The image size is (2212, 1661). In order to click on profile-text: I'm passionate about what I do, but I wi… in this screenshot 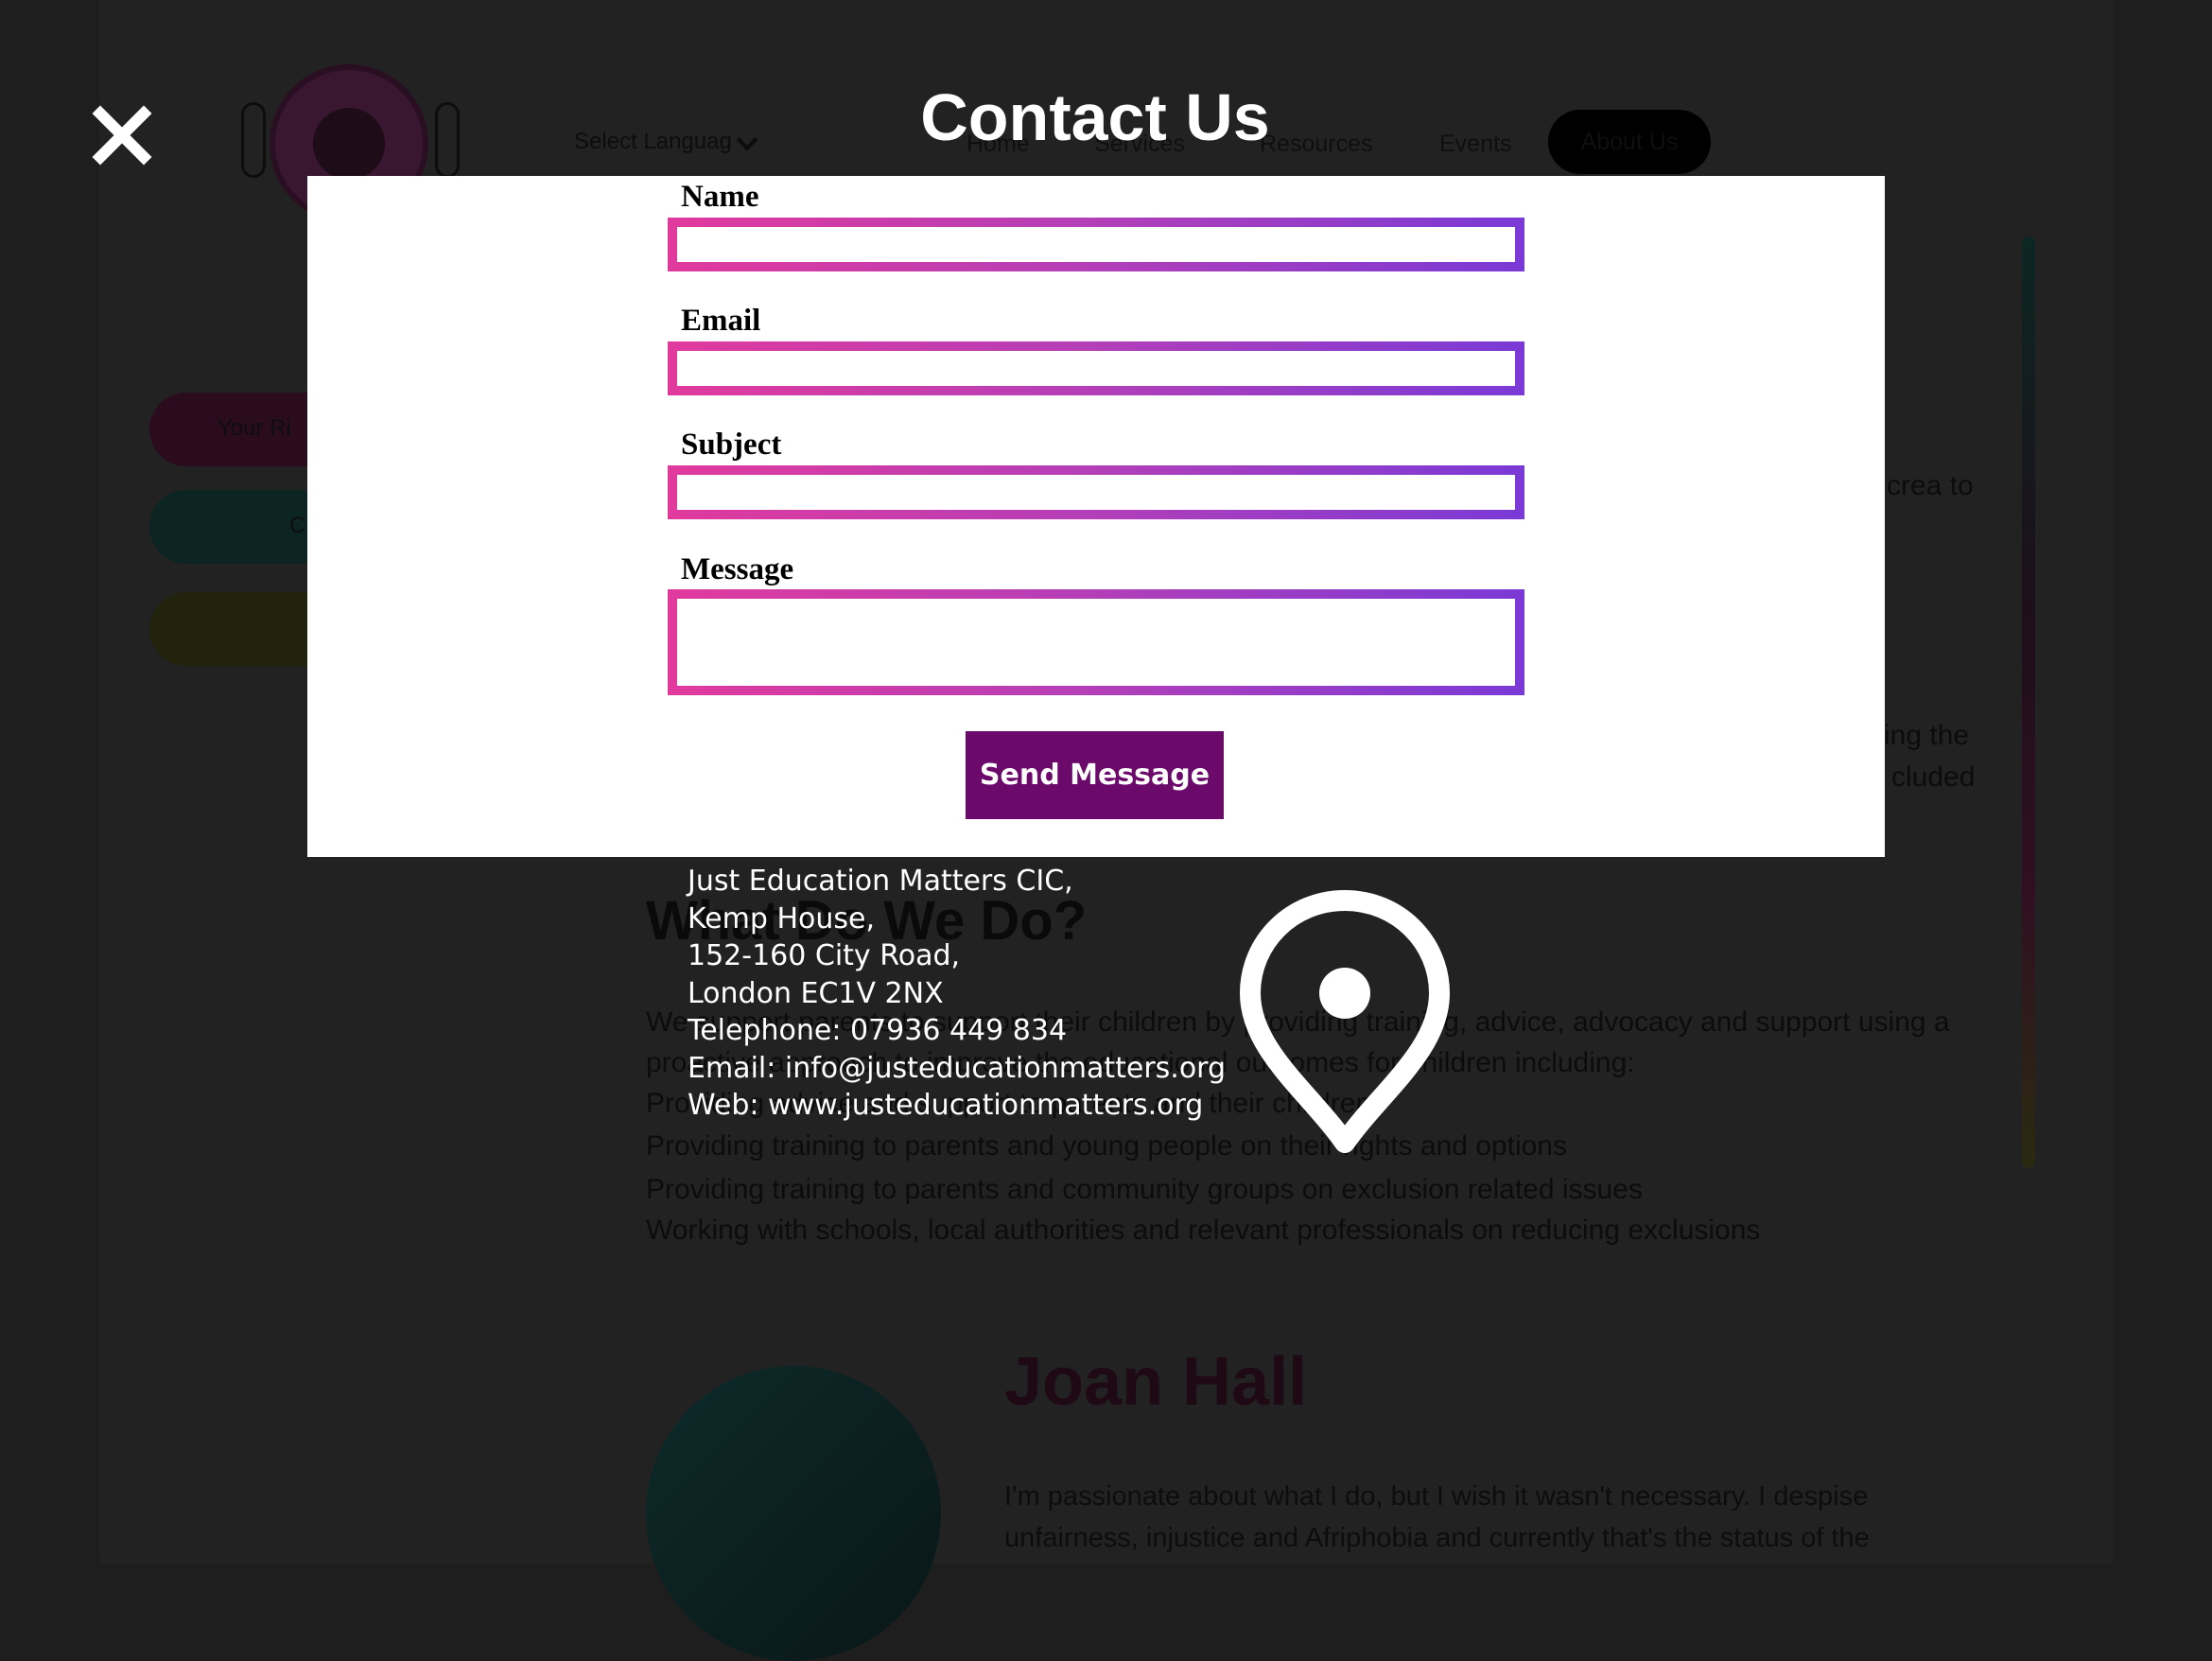, I will do `click(1436, 1496)`.